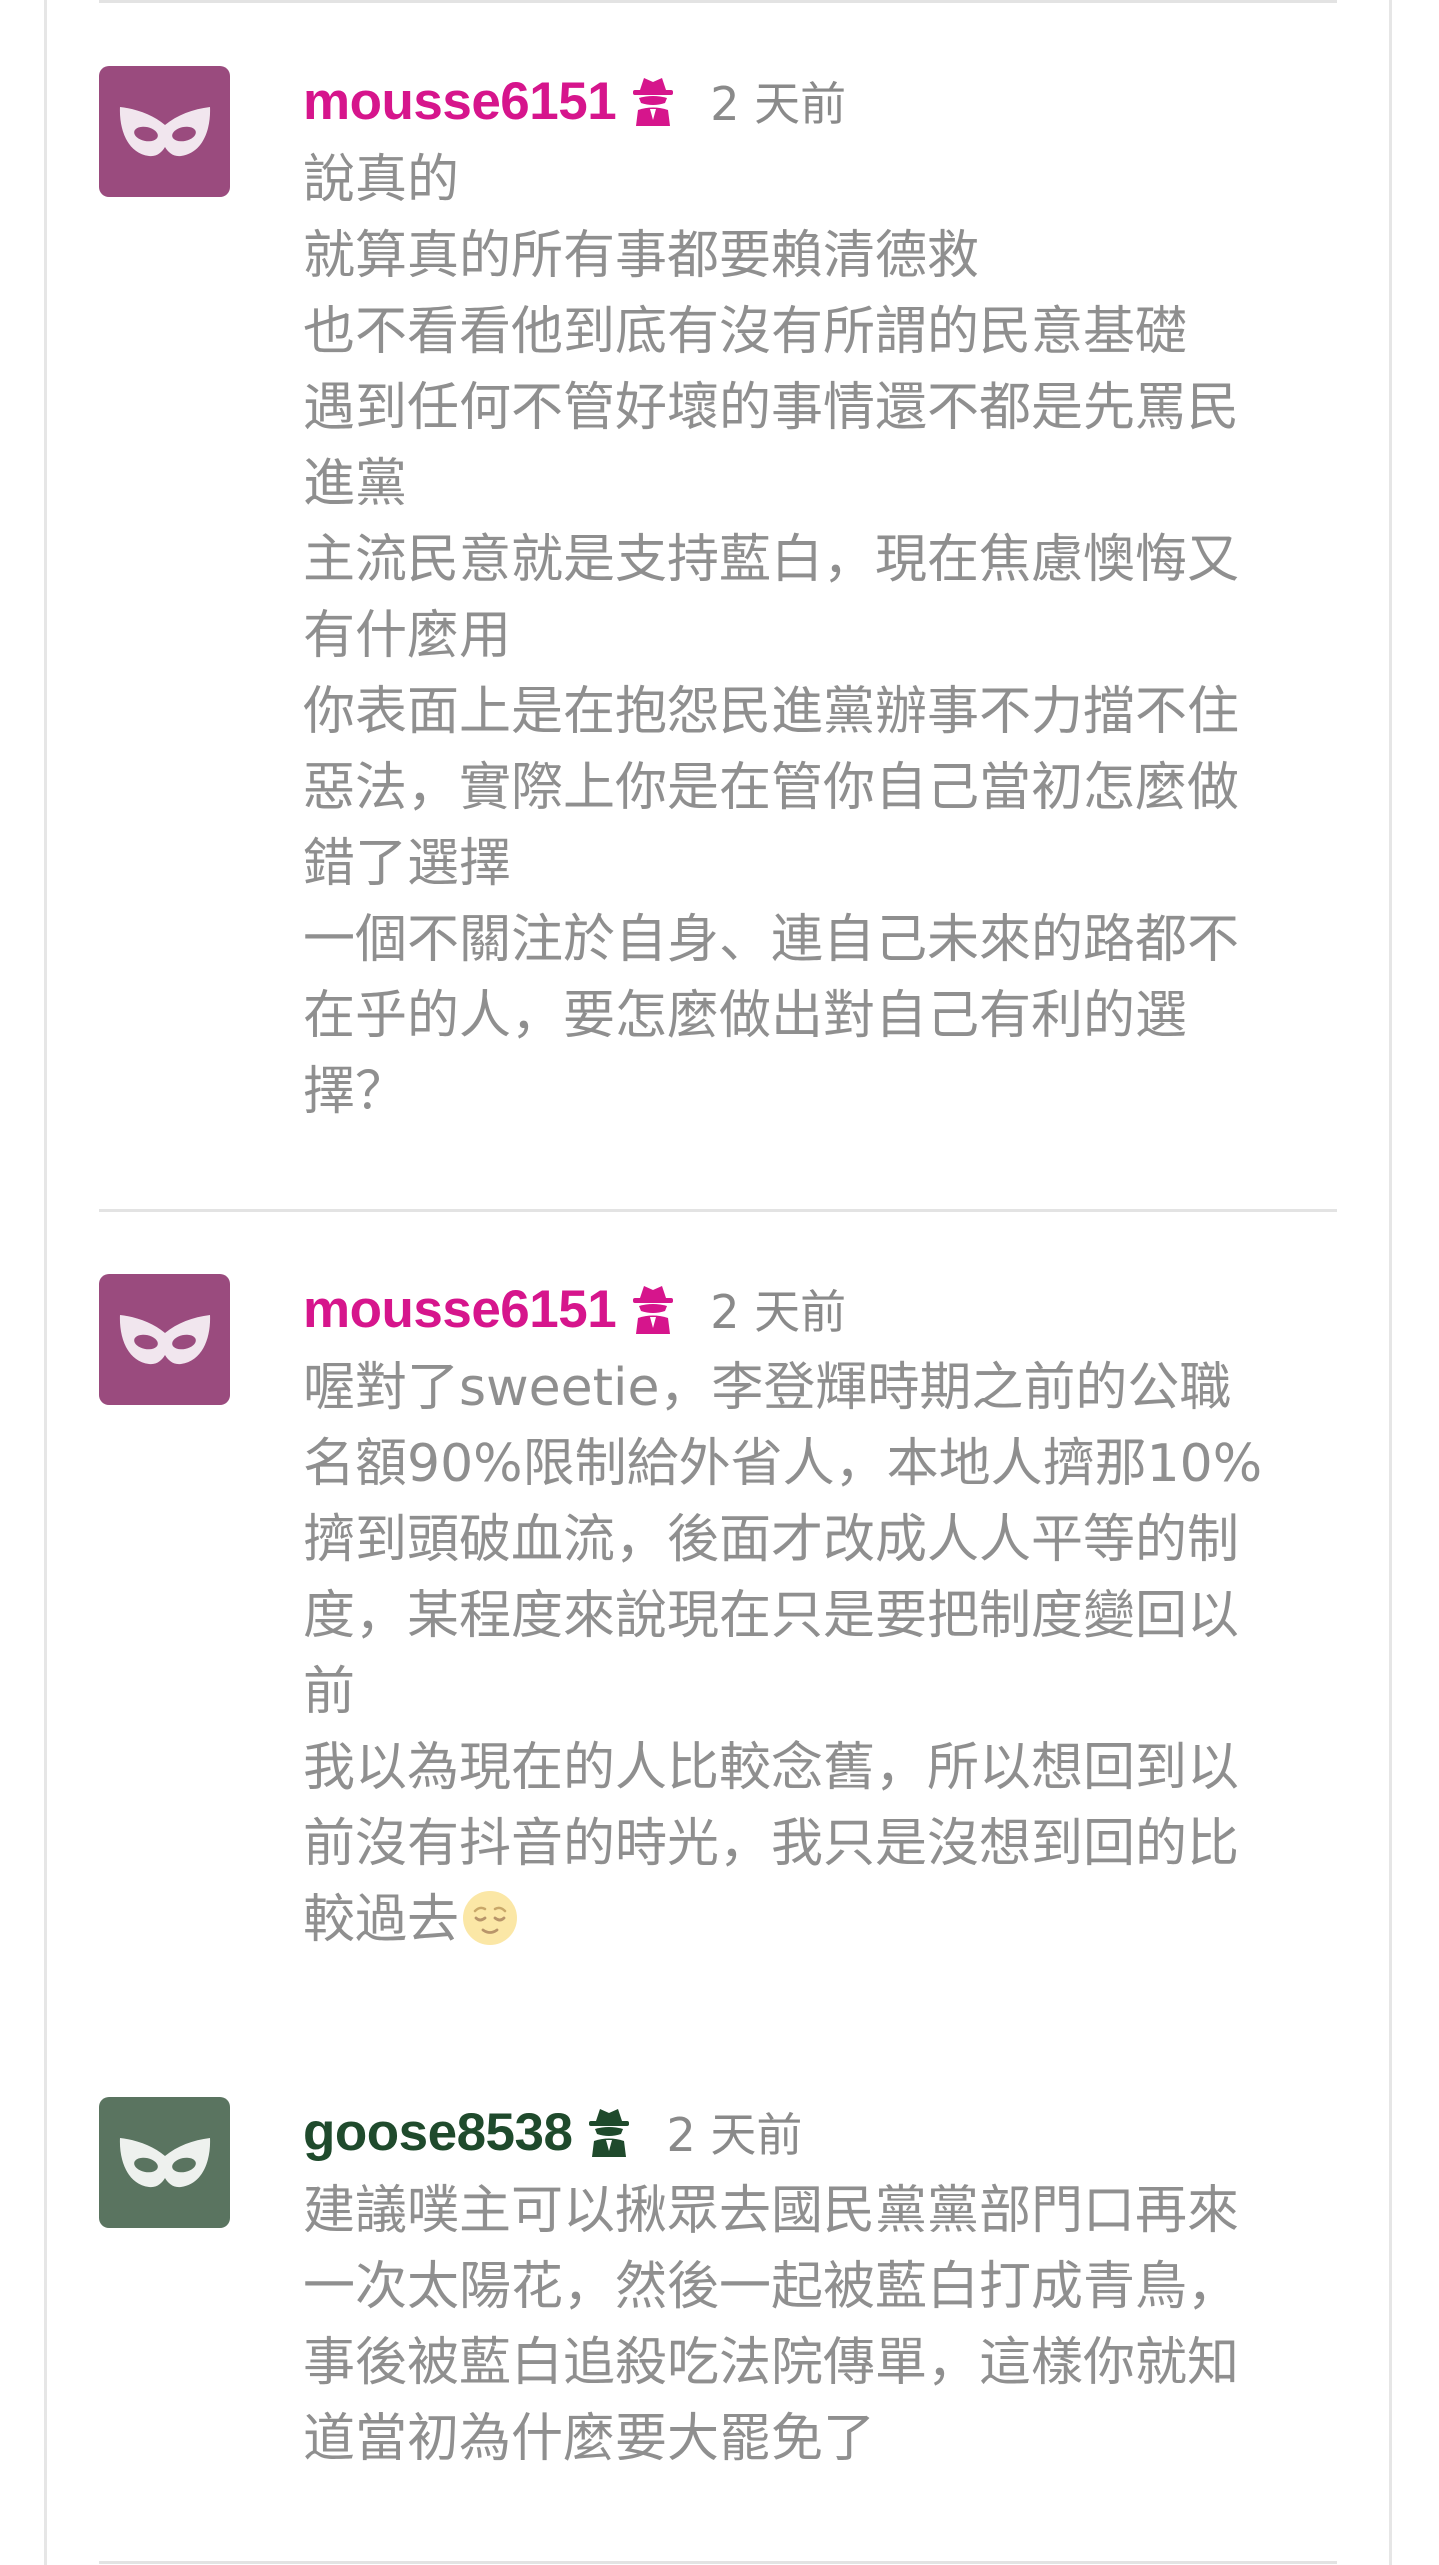 This screenshot has width=1439, height=2565. Describe the element at coordinates (355, 484) in the screenshot. I see `comment-line: 進黨` at that location.